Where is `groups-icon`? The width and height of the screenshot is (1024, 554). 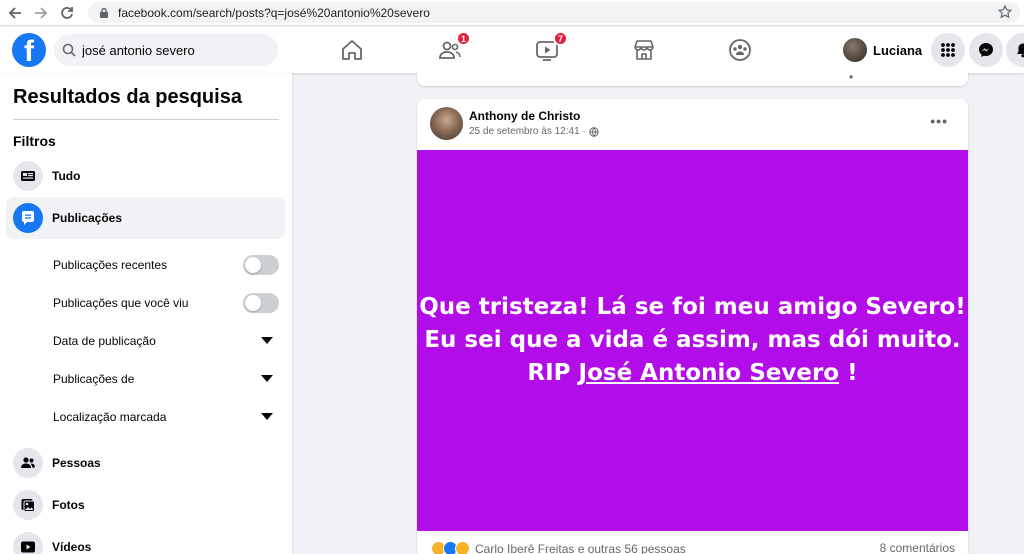 groups-icon is located at coordinates (740, 50).